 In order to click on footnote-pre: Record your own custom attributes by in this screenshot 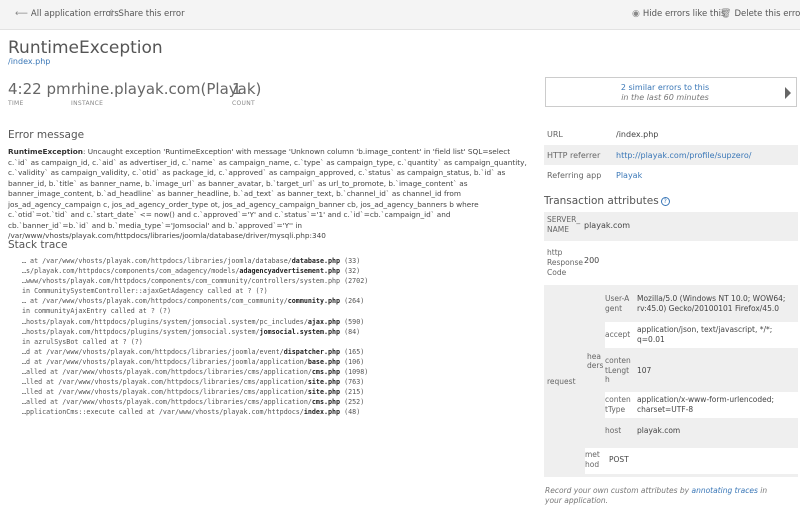, I will do `click(618, 490)`.